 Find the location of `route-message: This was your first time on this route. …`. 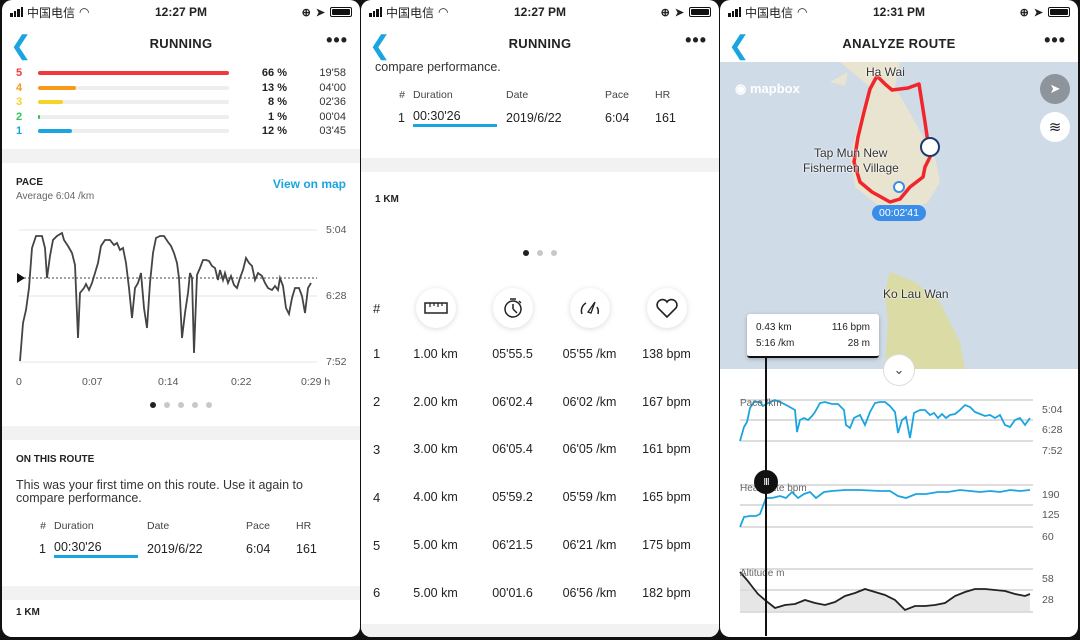

route-message: This was your first time on this route. … is located at coordinates (159, 491).